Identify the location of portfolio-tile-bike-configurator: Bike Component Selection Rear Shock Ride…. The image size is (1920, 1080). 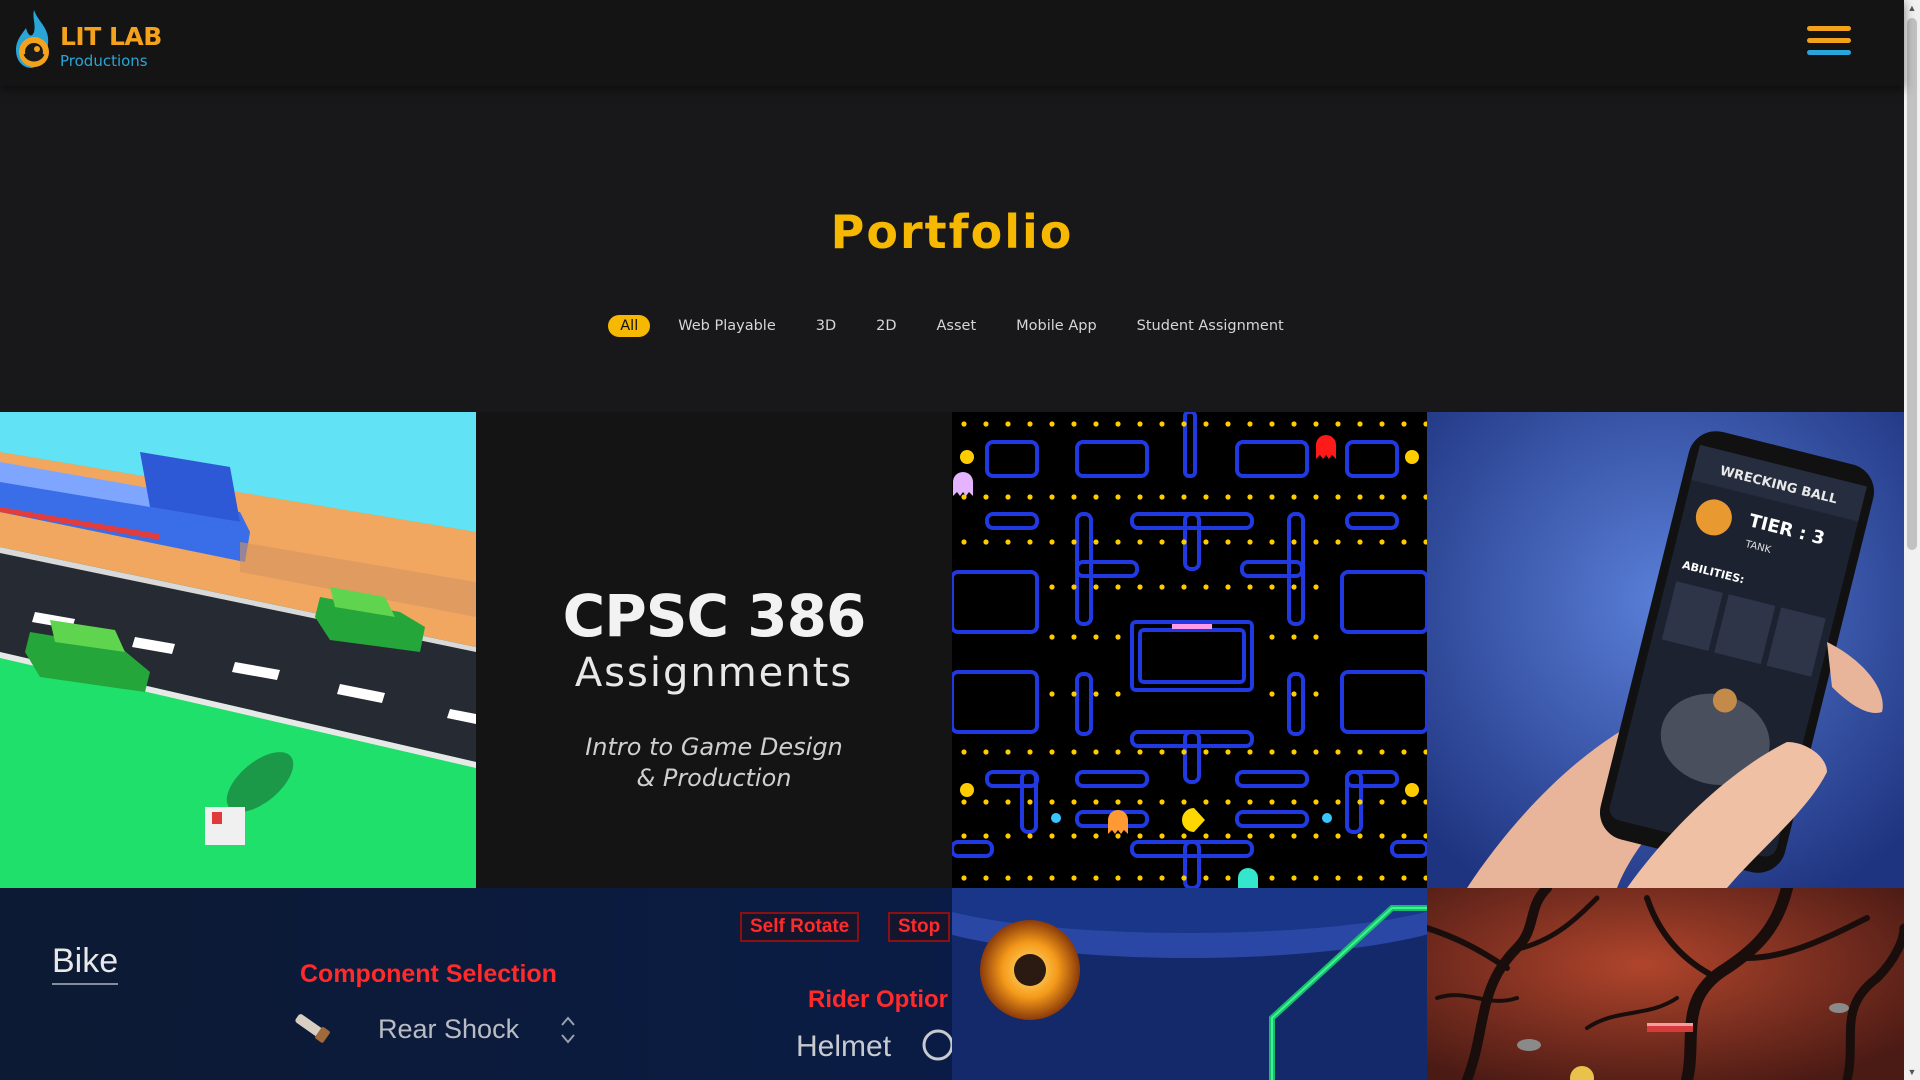
(476, 984).